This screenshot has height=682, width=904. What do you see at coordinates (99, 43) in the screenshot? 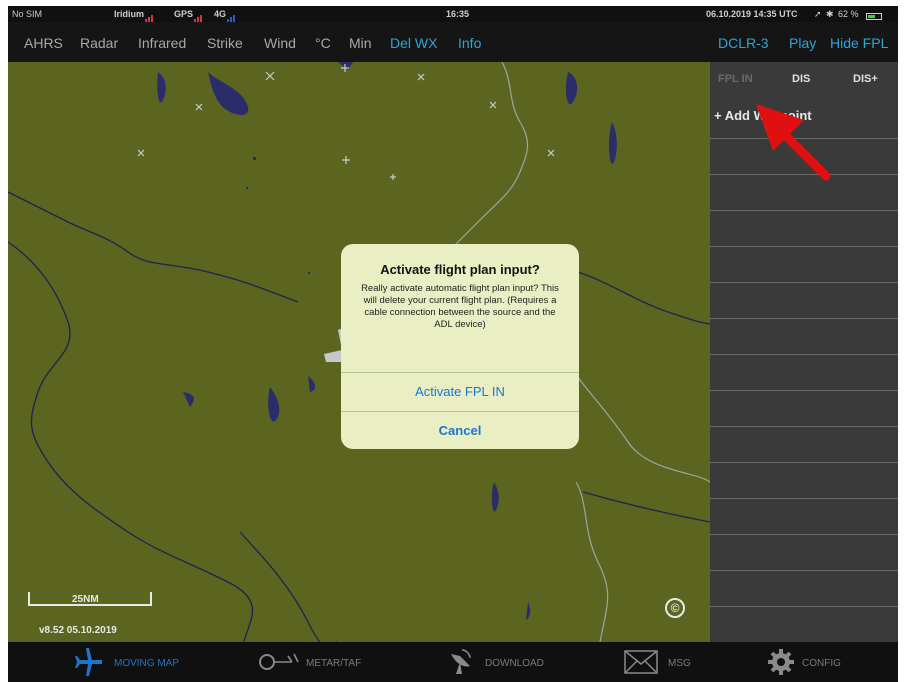
I see `menu-radar: Radar` at bounding box center [99, 43].